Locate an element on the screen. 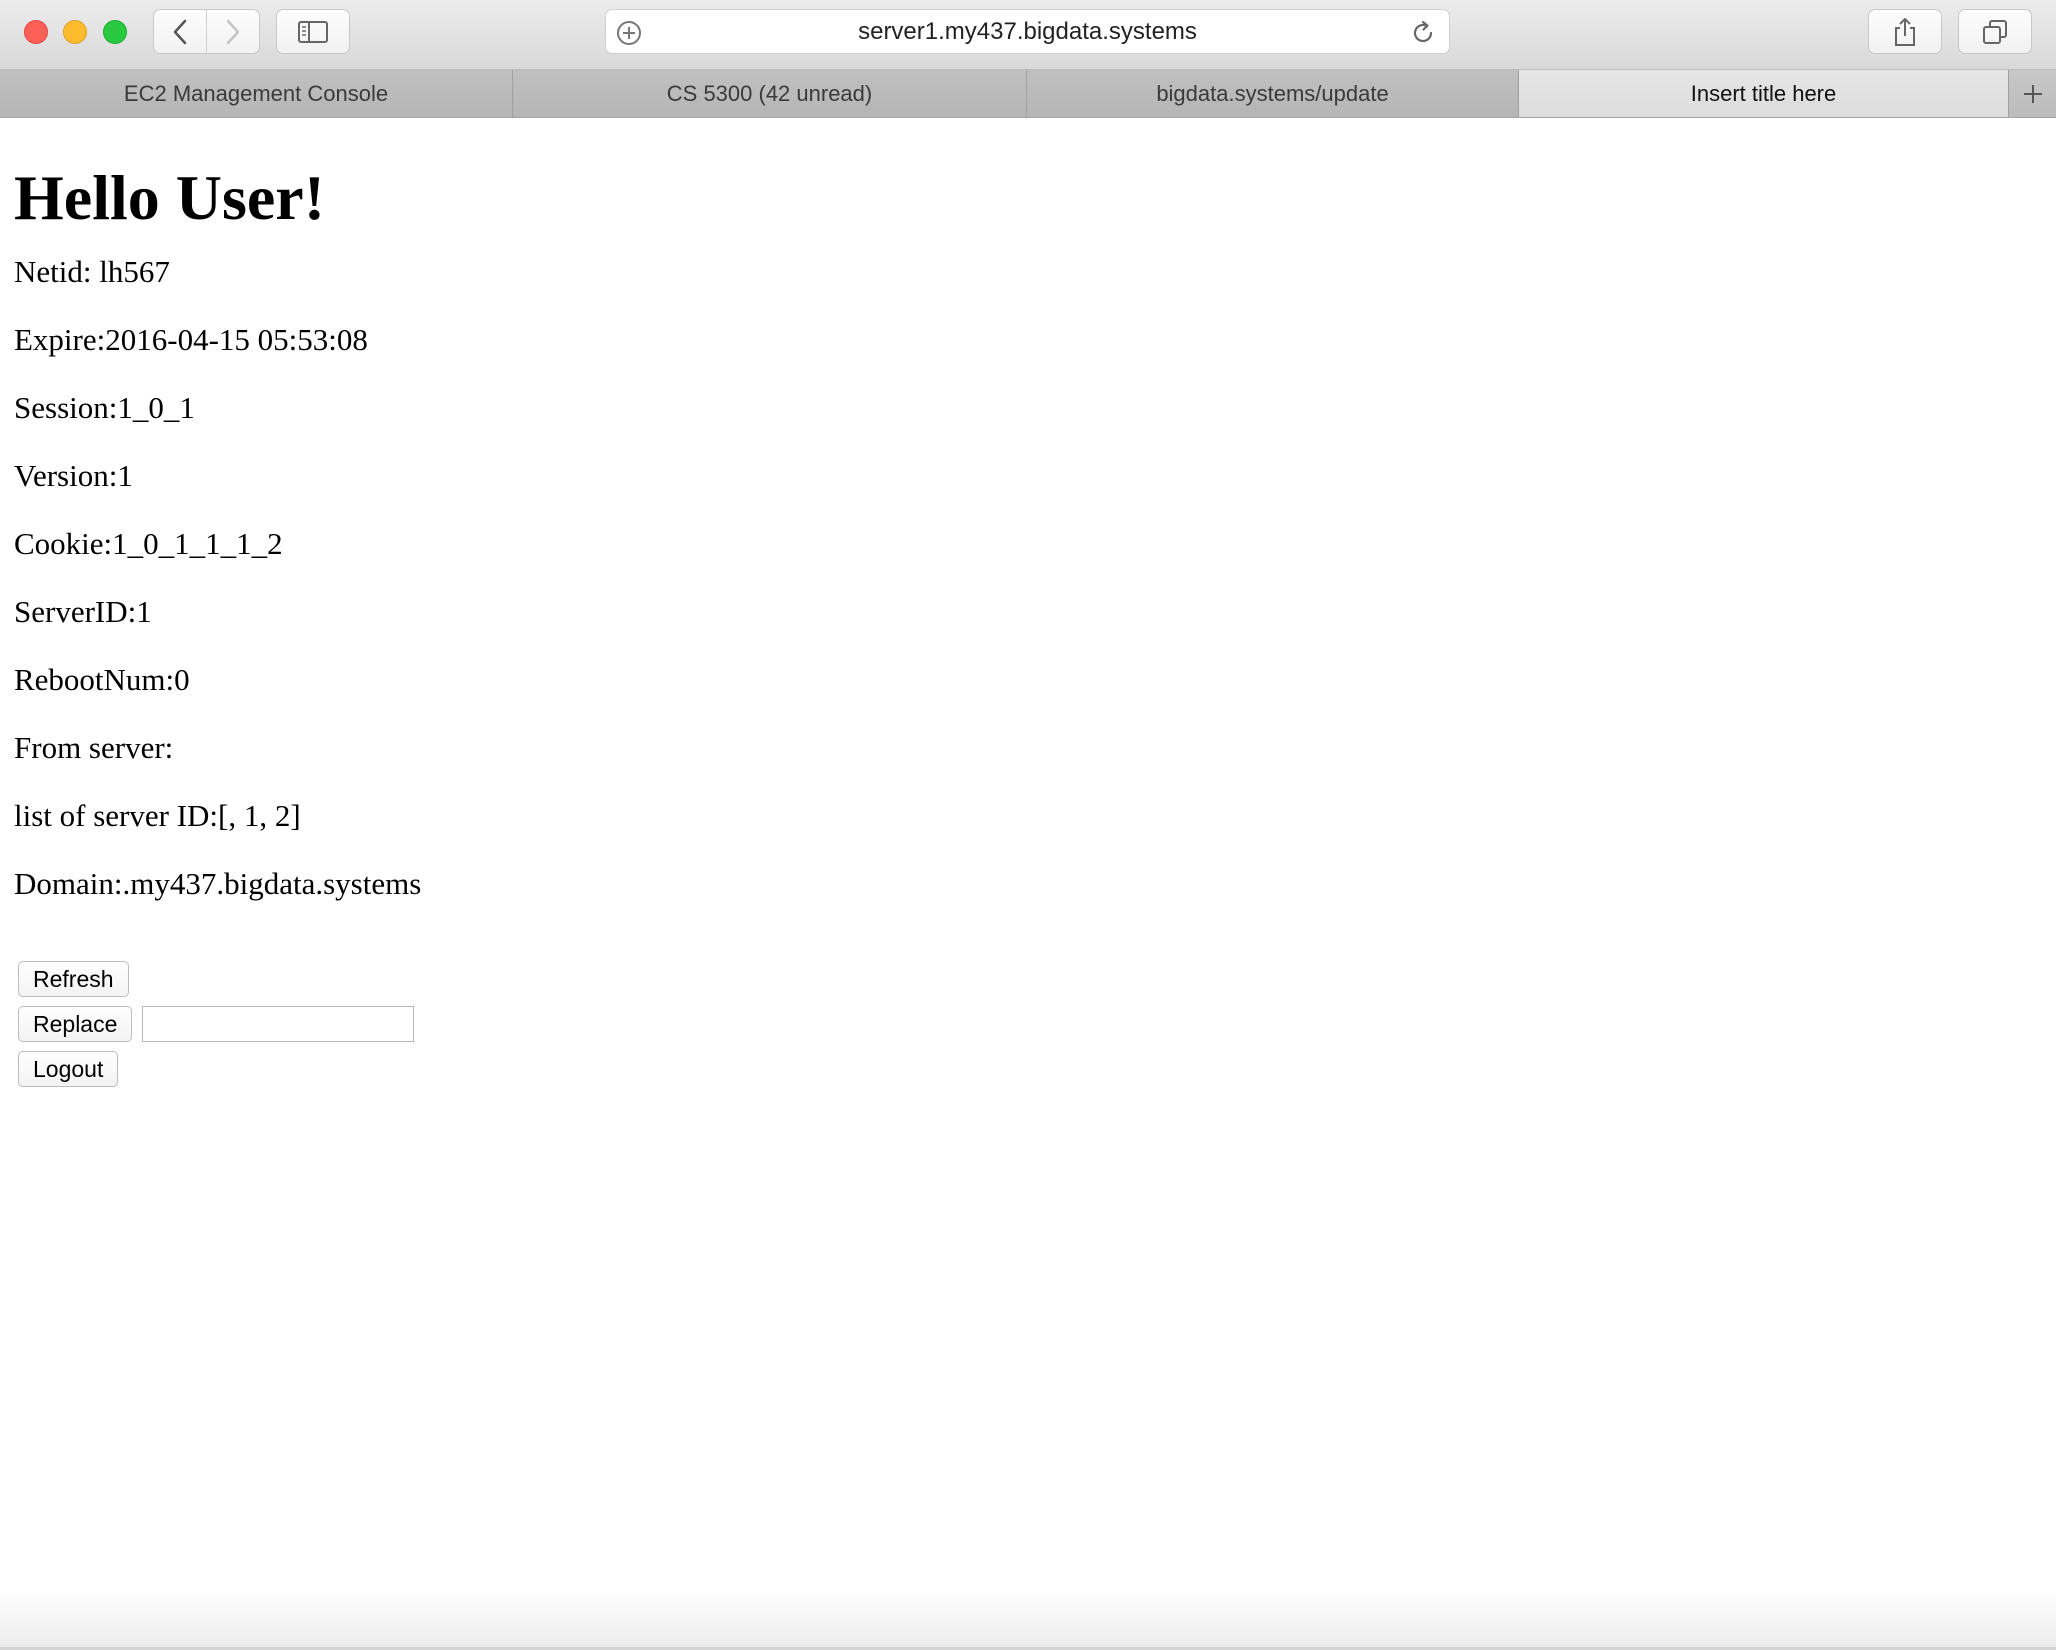 The image size is (2056, 1650). forward-button is located at coordinates (232, 31).